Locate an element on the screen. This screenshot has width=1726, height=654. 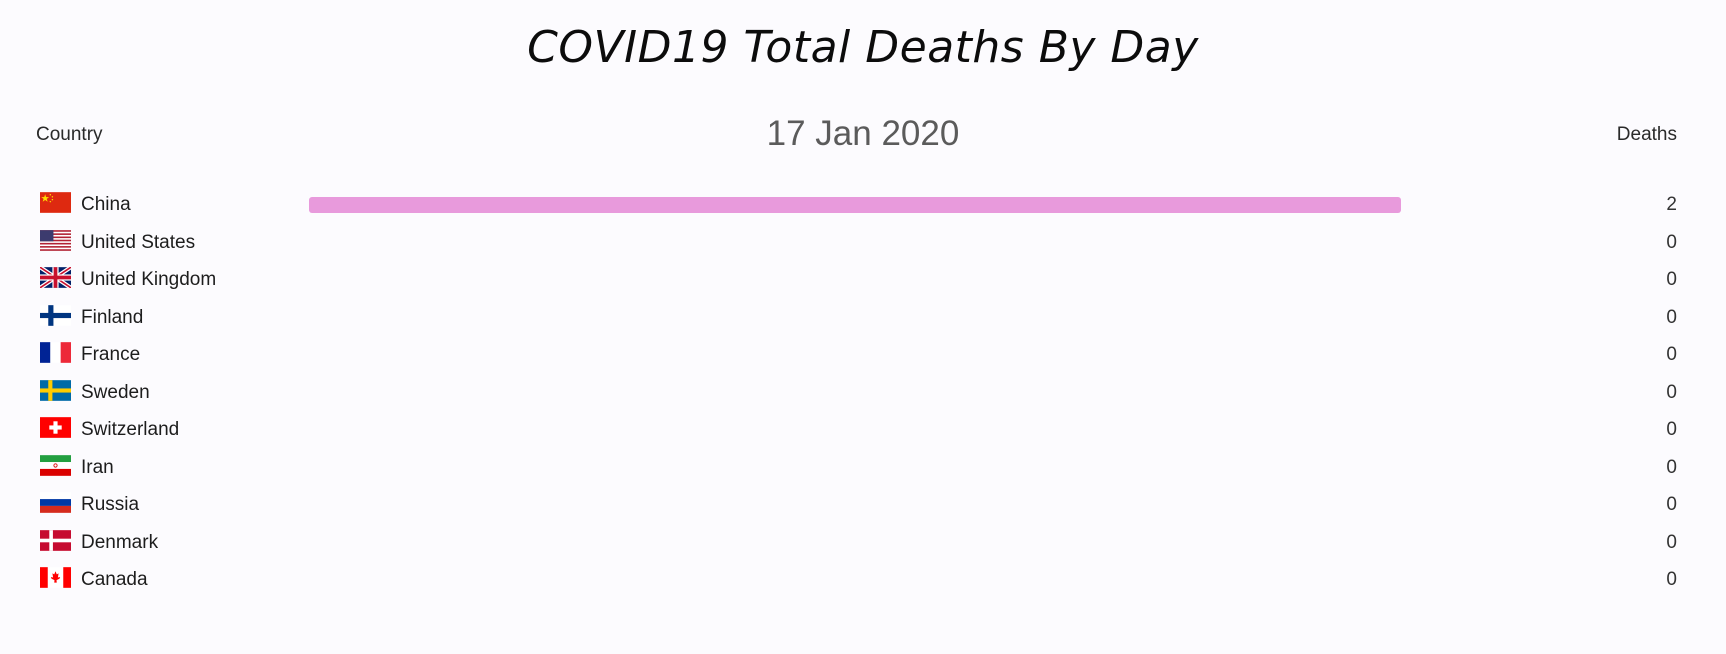
russia-flag-icon is located at coordinates (55, 502).